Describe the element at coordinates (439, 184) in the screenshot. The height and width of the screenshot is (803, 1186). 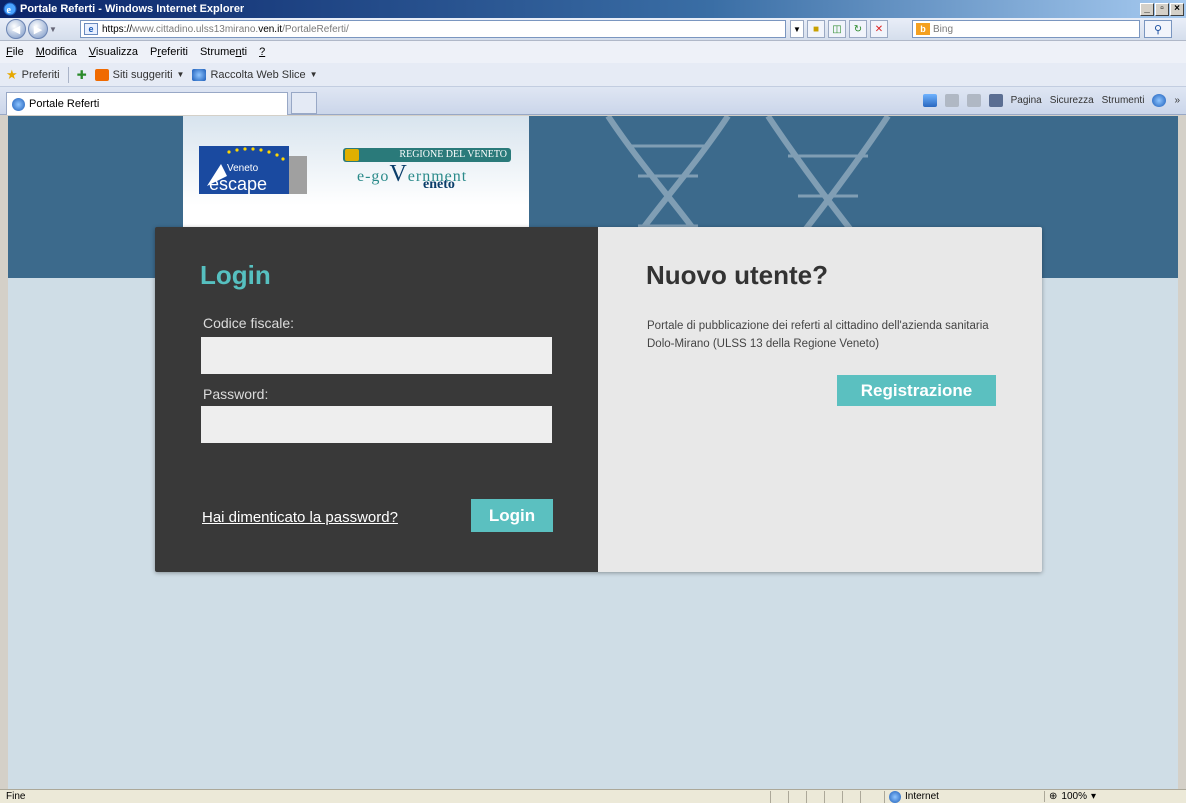
I see `veneto-text: eneto` at that location.